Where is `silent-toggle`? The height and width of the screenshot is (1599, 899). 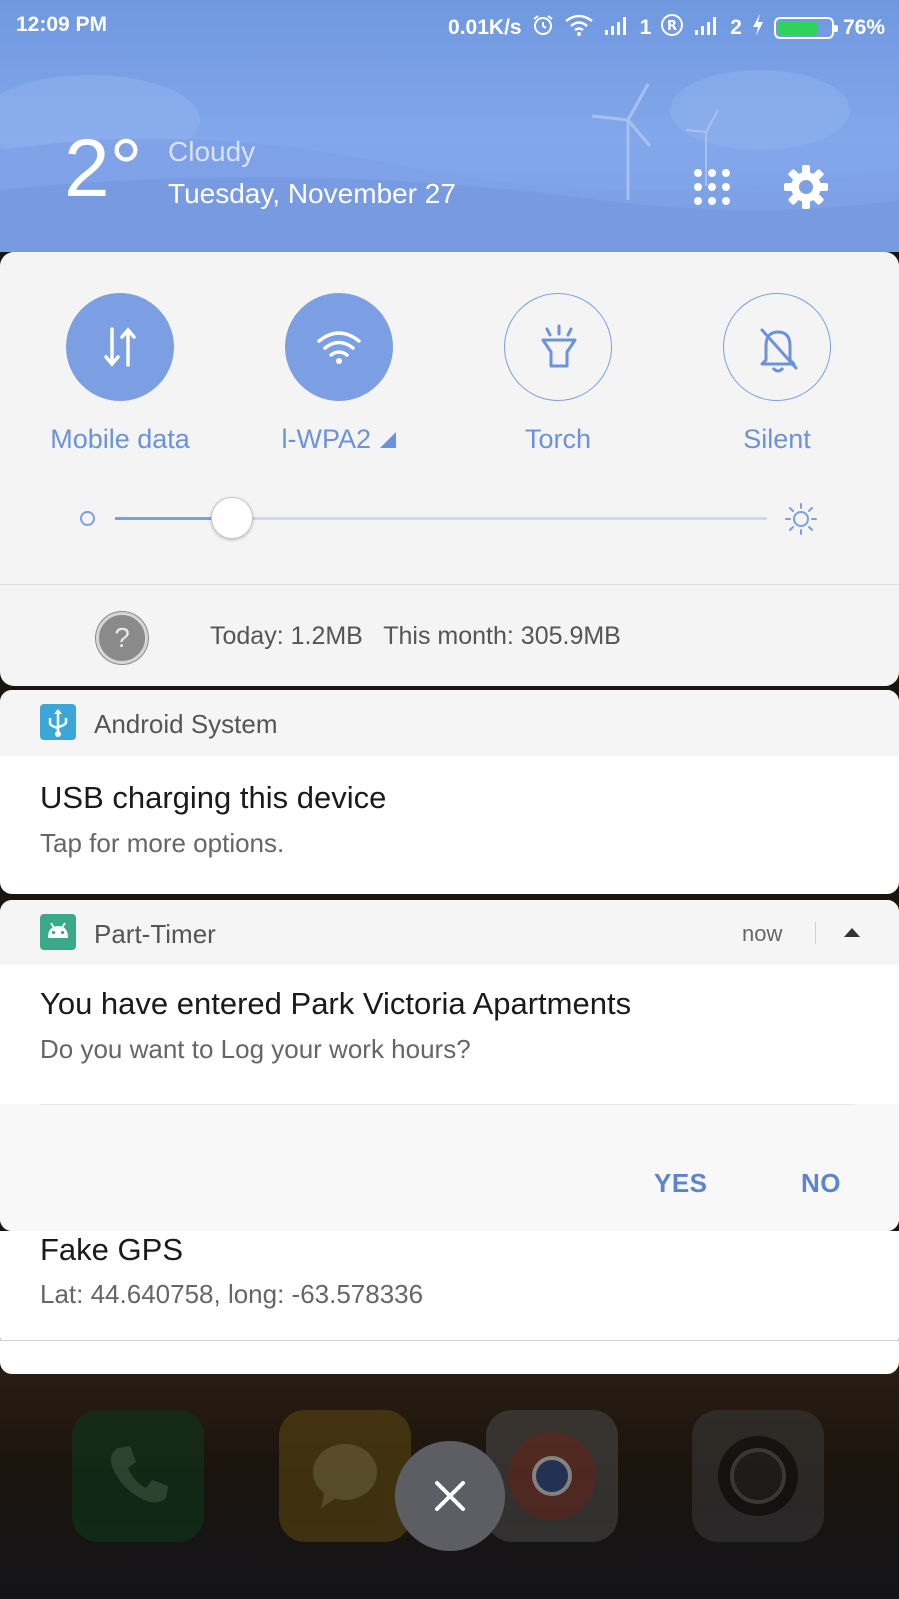
silent-toggle is located at coordinates (777, 347).